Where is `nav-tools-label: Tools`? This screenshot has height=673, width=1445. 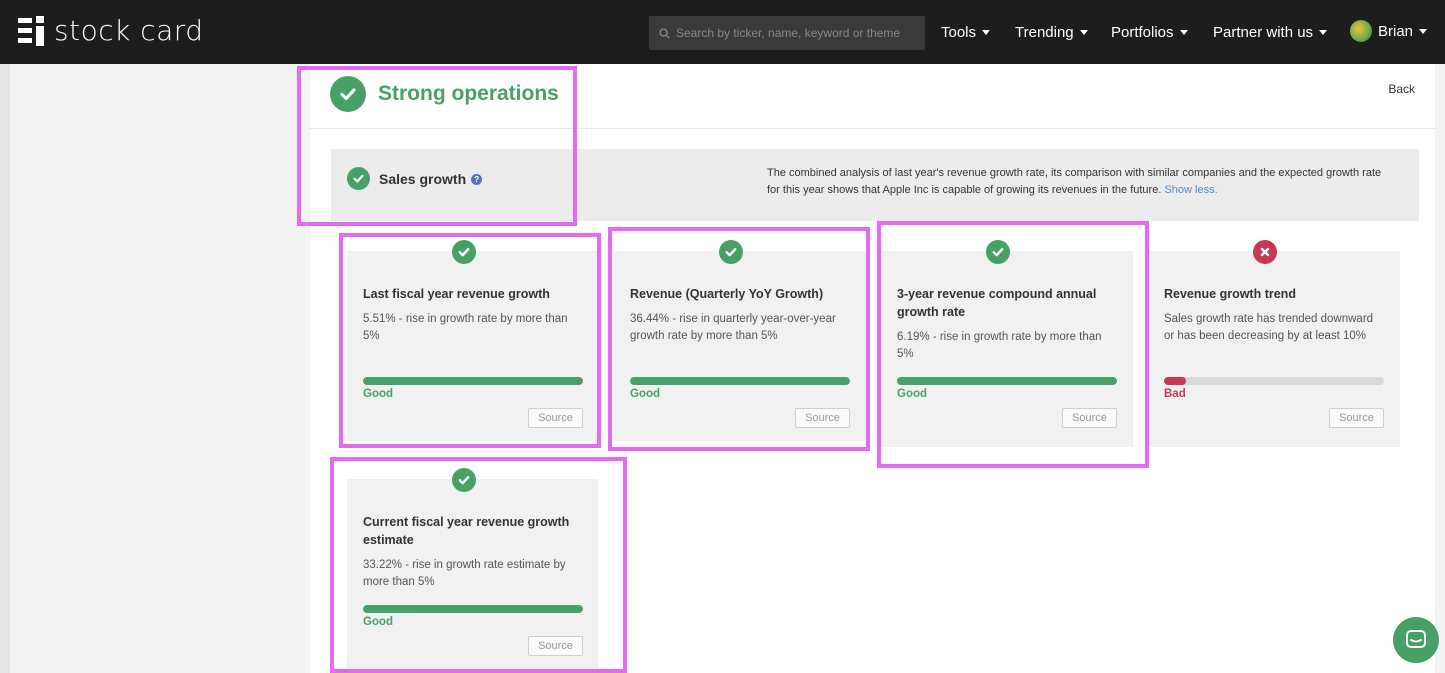
nav-tools-label: Tools is located at coordinates (959, 32).